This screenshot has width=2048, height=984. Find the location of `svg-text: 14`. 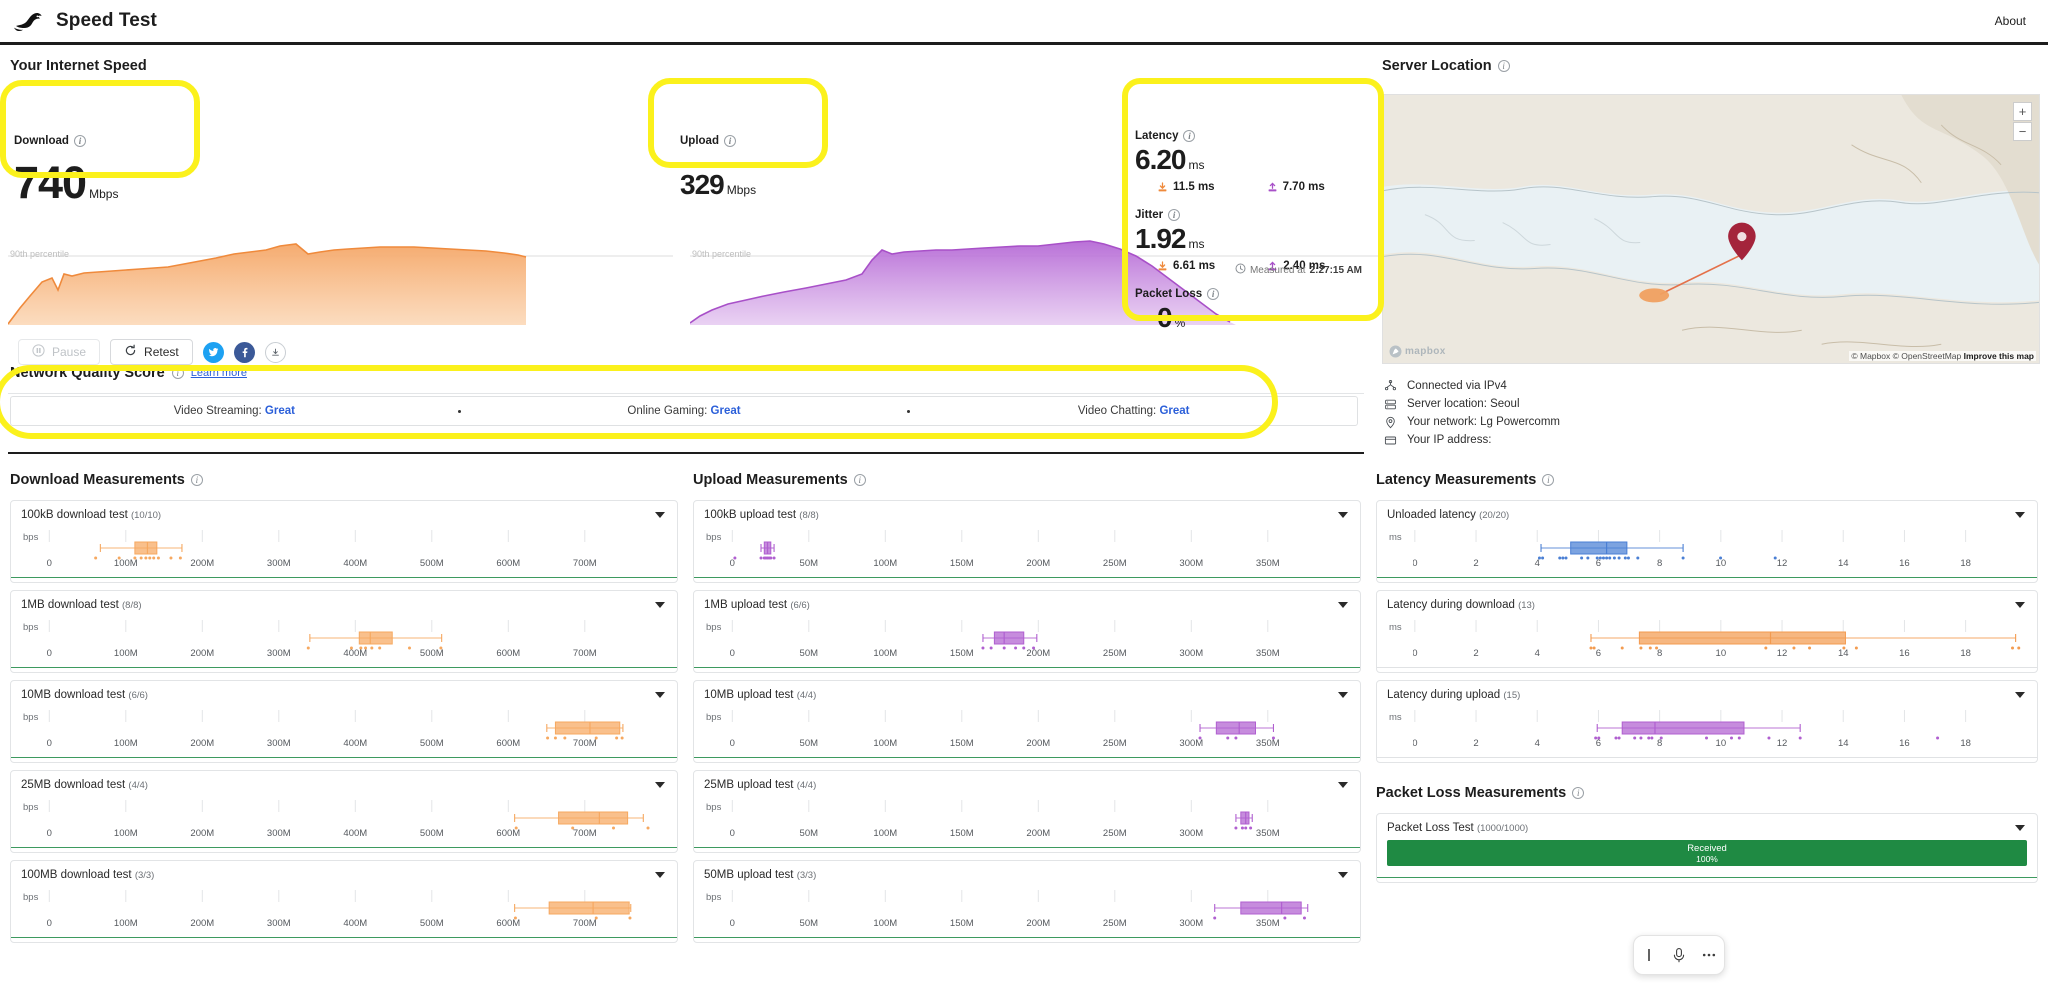

svg-text: 14 is located at coordinates (1843, 563).